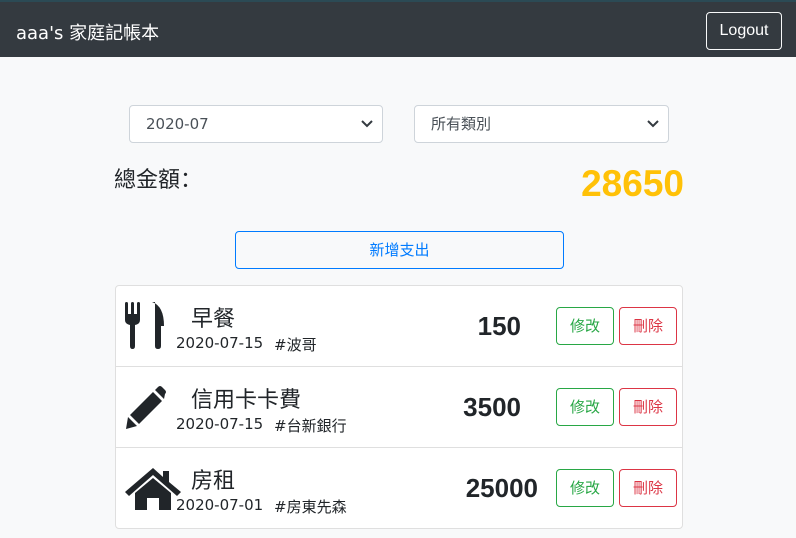 The image size is (796, 538). I want to click on total-amount: 28650, so click(632, 183).